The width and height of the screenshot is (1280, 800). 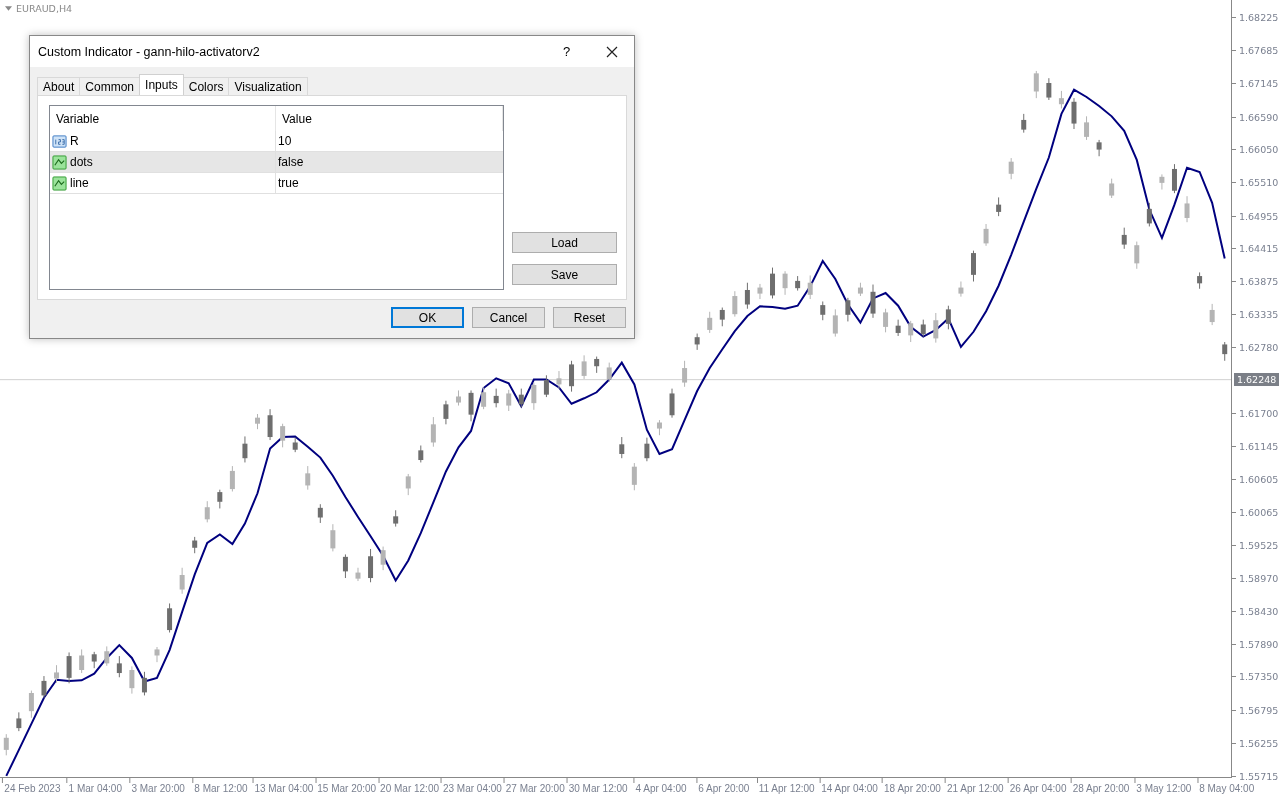 What do you see at coordinates (291, 162) in the screenshot?
I see `table-cell: false` at bounding box center [291, 162].